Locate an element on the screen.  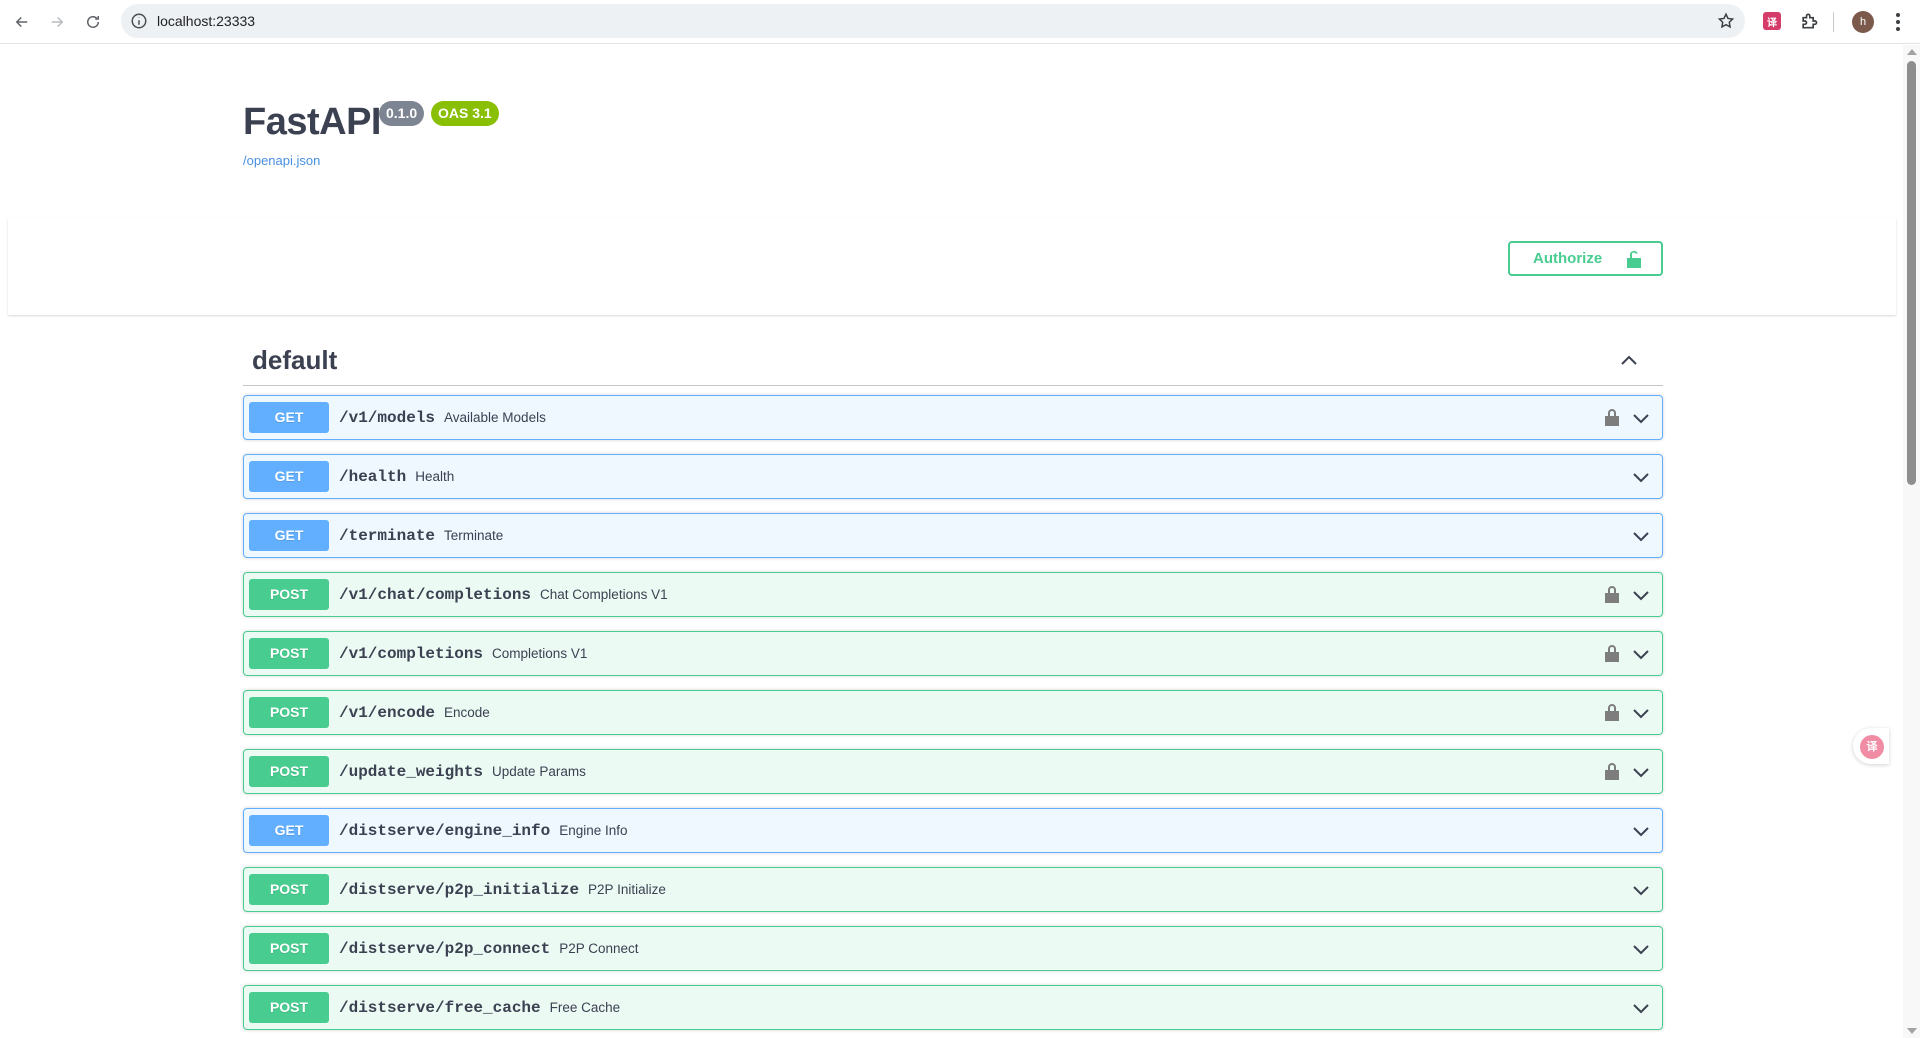
operation-path: /update_weights Update Params is located at coordinates (462, 772).